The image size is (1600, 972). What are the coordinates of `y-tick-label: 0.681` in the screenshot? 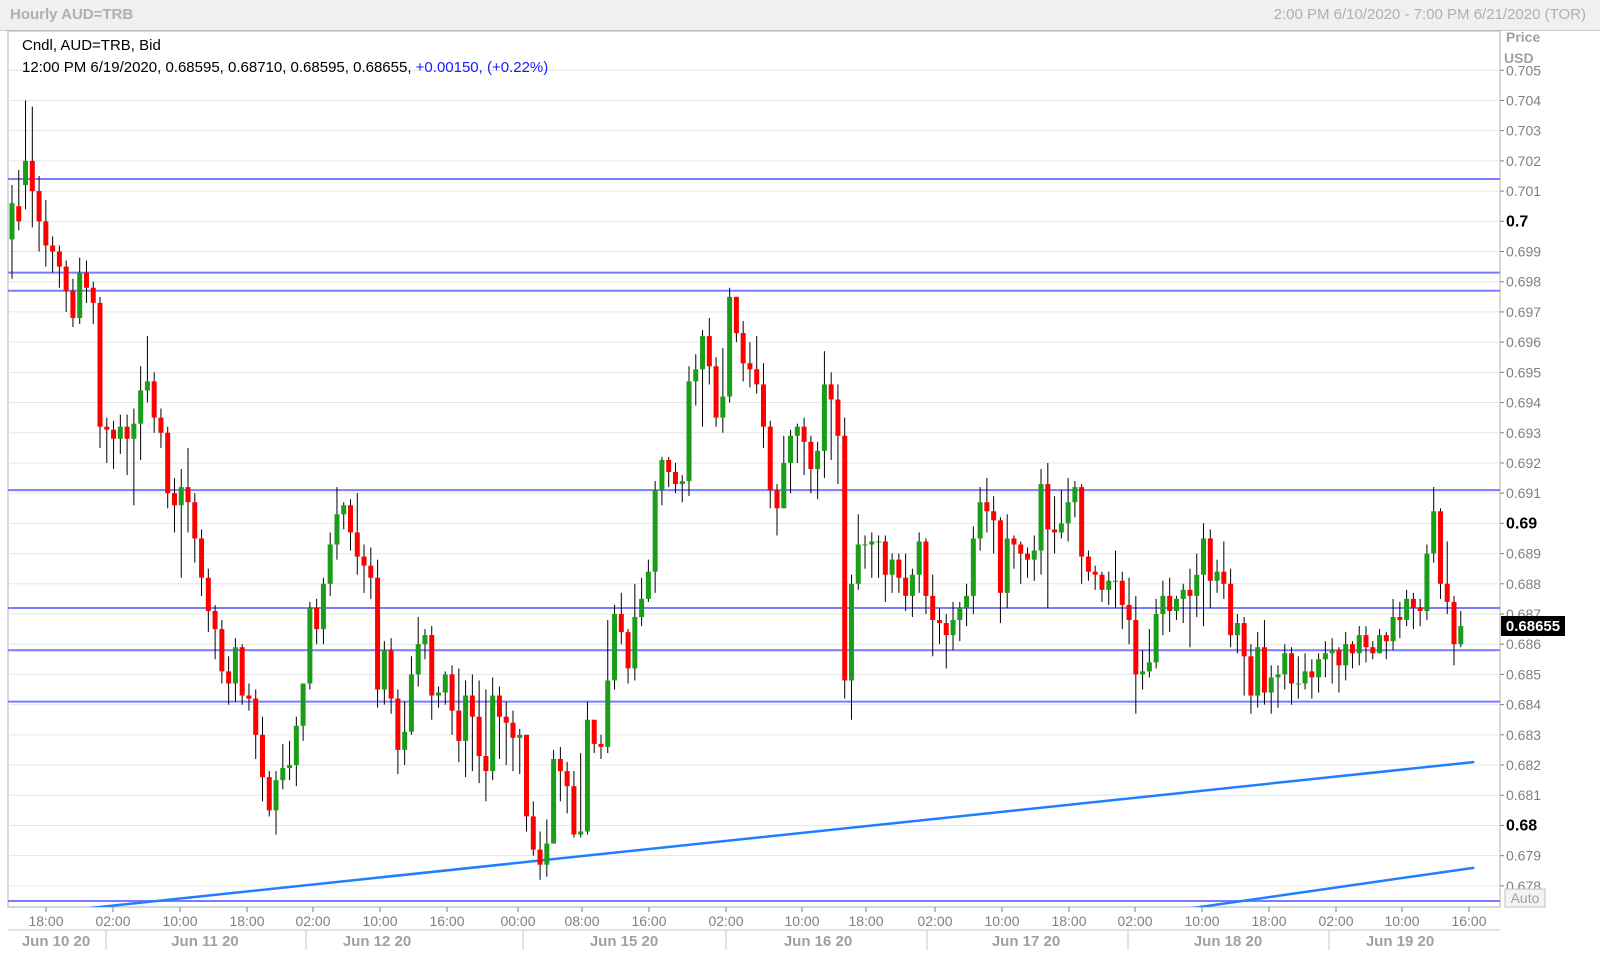 It's located at (1523, 795).